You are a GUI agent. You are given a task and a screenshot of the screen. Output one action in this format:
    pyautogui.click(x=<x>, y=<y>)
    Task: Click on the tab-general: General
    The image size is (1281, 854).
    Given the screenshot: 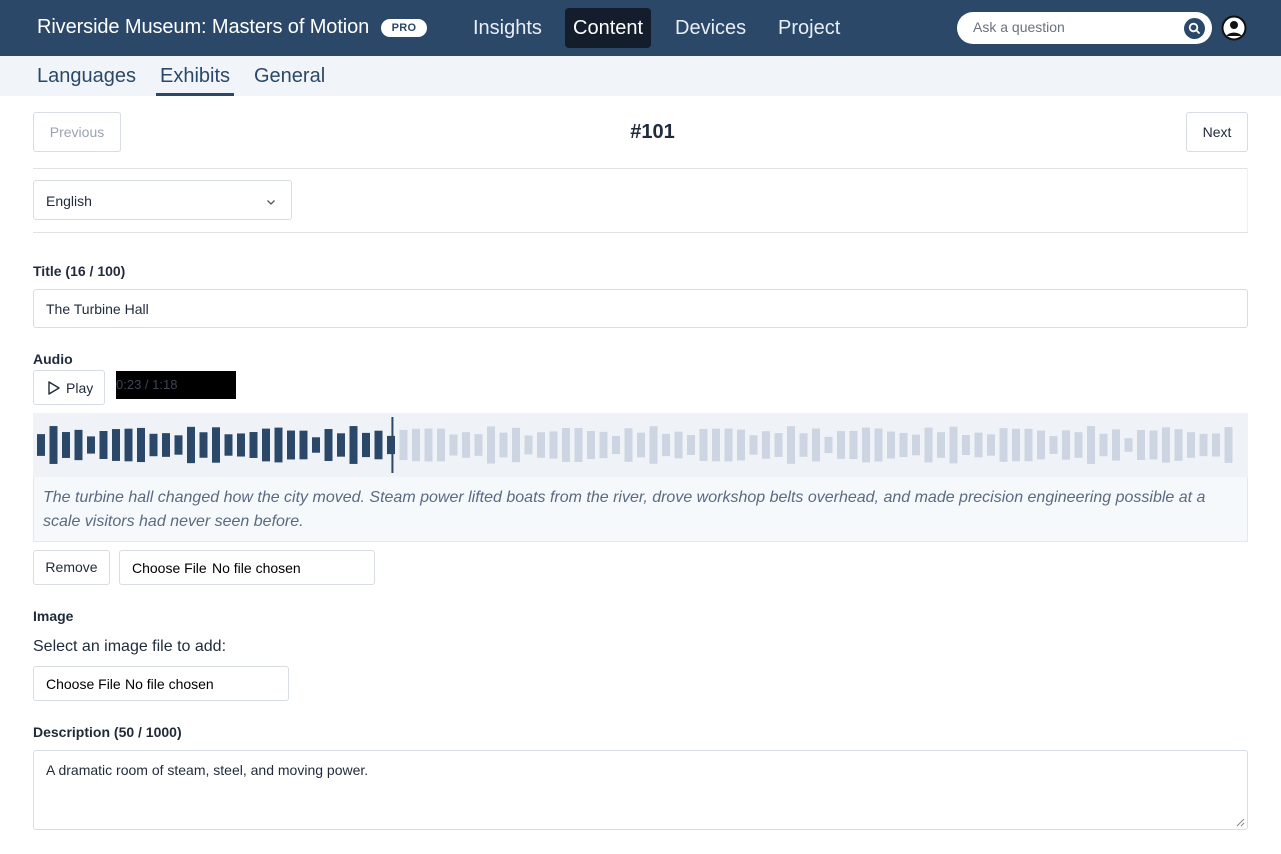 What is the action you would take?
    pyautogui.click(x=289, y=76)
    